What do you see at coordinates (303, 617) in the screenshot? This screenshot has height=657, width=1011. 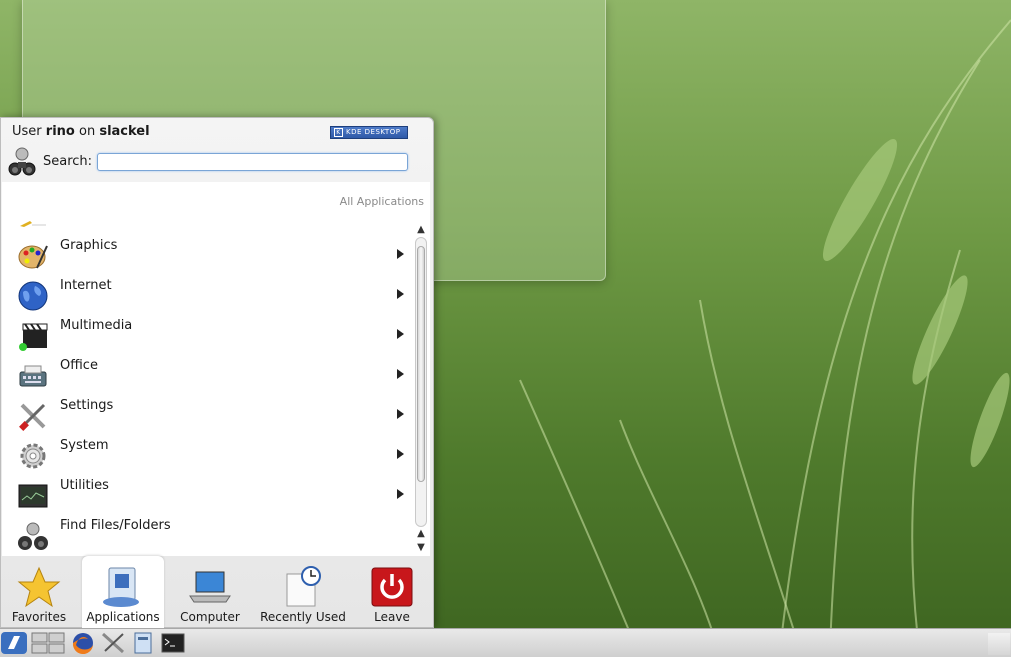 I see `tab-label: Recently Used` at bounding box center [303, 617].